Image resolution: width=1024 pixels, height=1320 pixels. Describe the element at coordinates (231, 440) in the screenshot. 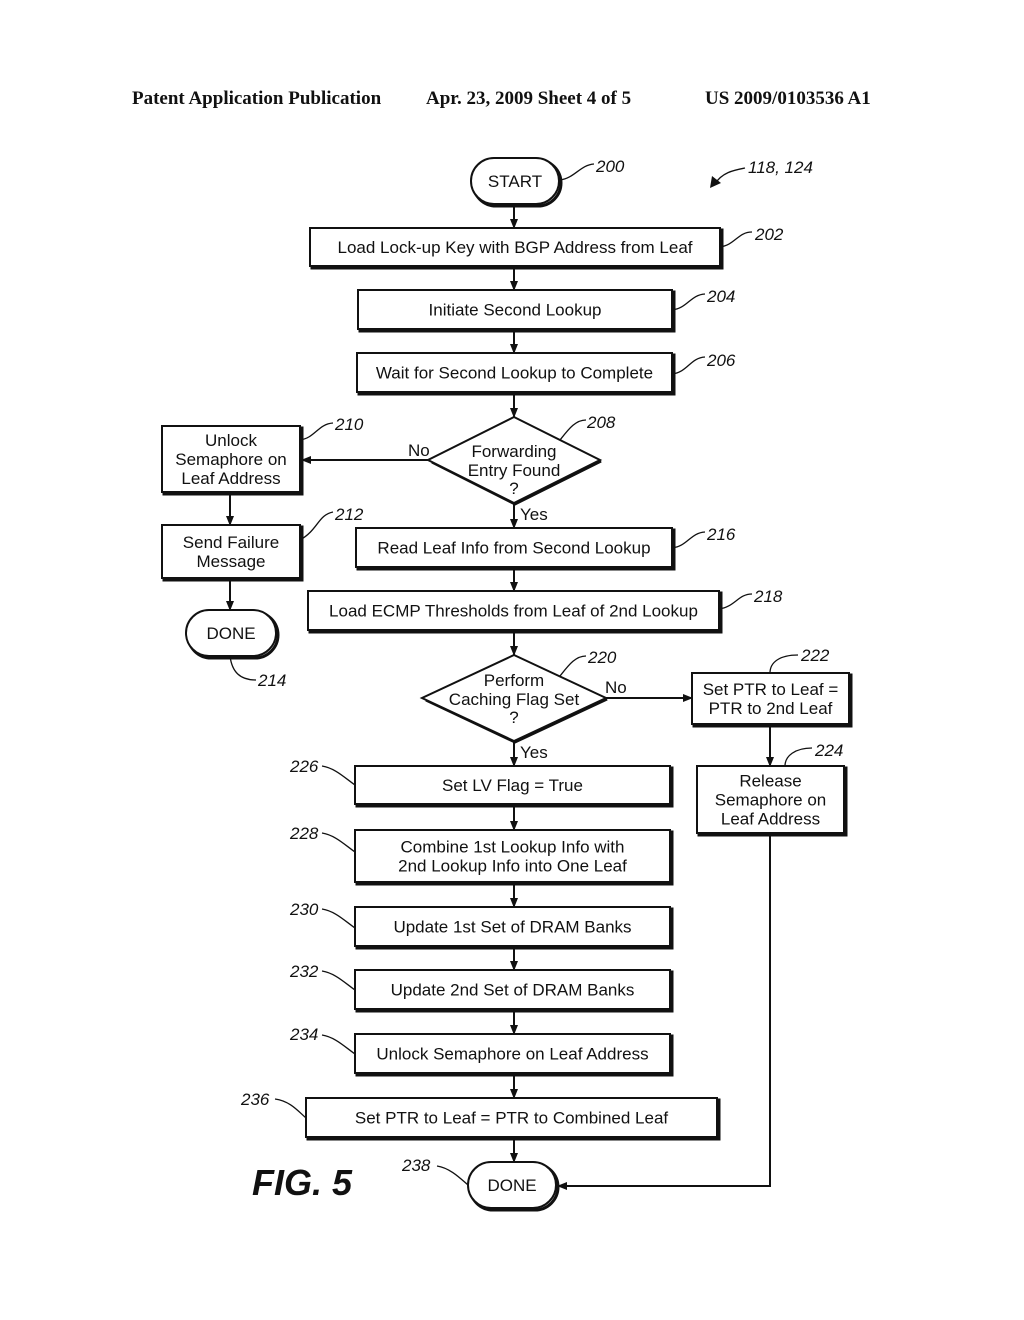

I see `node-text: Unlock` at that location.